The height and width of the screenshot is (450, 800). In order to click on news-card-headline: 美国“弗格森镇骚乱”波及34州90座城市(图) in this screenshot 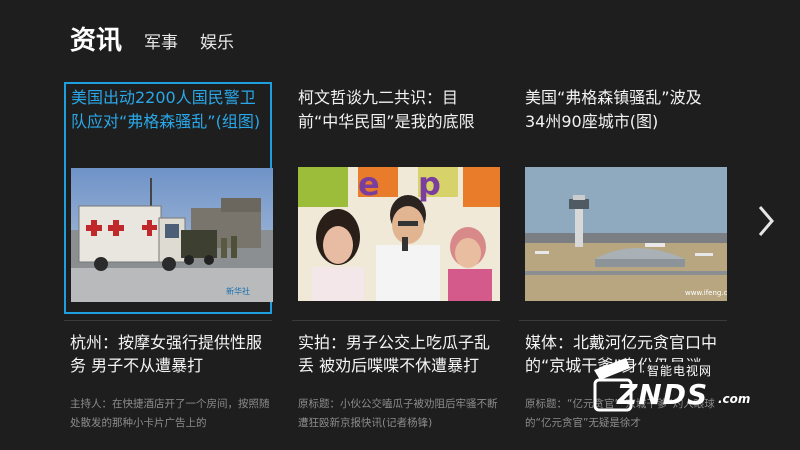, I will do `click(613, 109)`.